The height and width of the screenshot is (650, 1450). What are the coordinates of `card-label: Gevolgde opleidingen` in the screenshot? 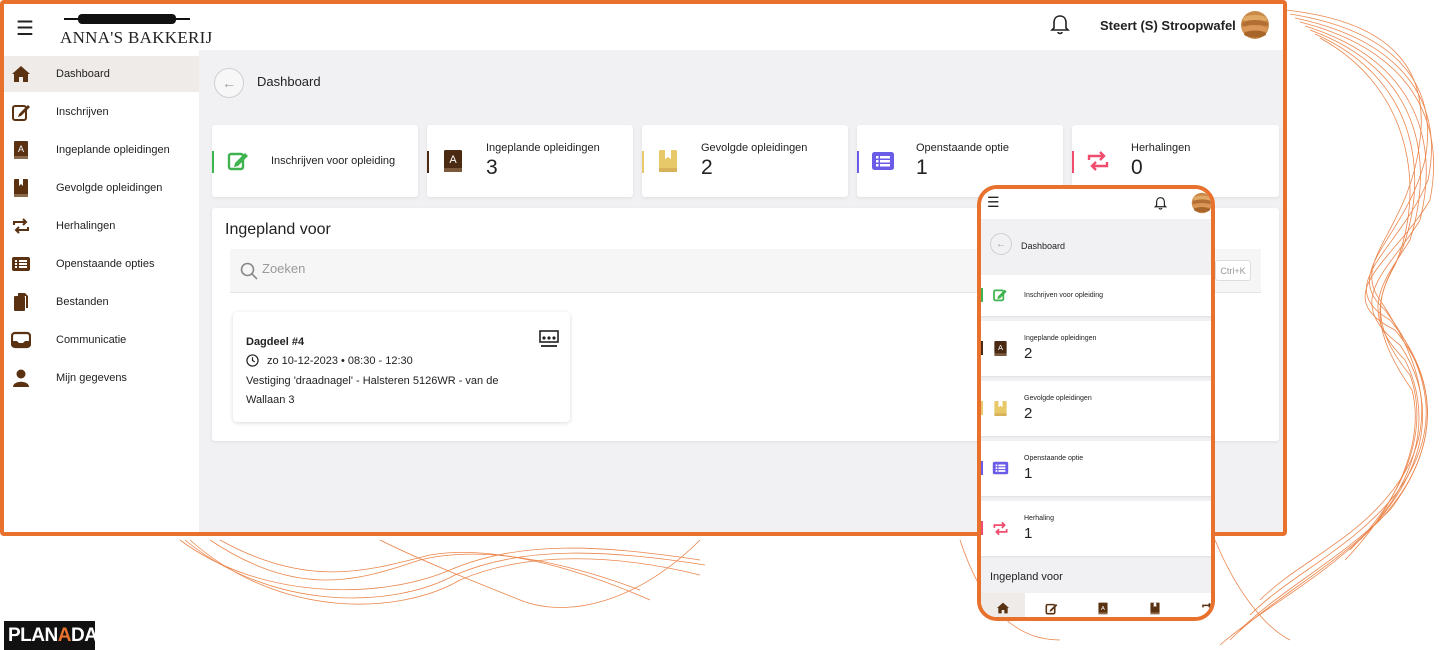 It's located at (1058, 398).